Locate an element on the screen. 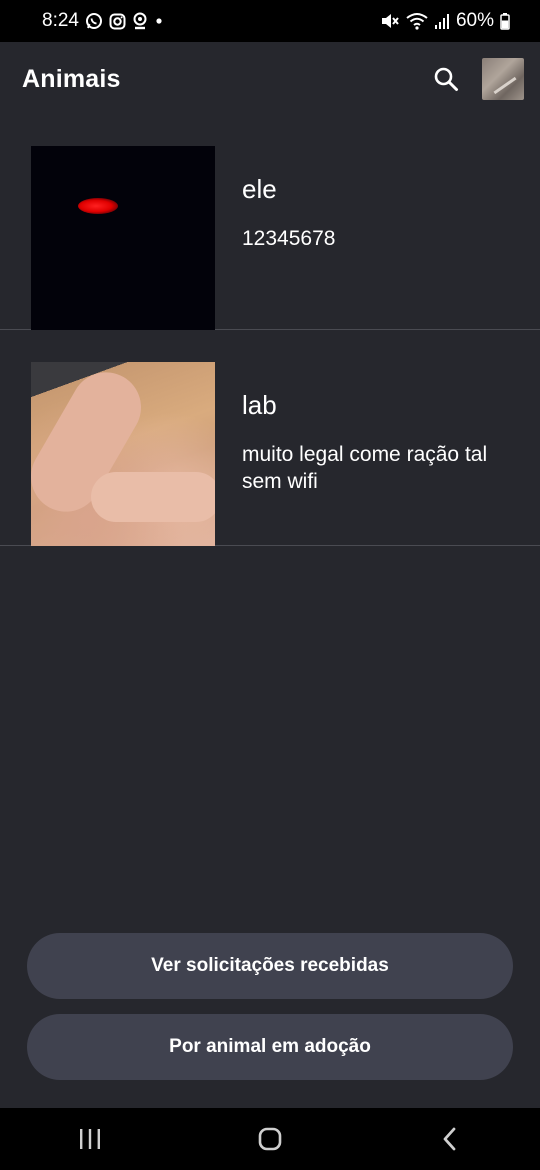 The image size is (540, 1170). home-button is located at coordinates (270, 1139).